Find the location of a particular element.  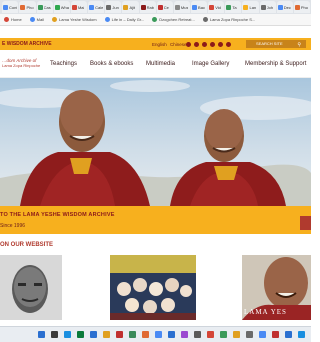

browser-tab: Vid is located at coordinates (216, 7).